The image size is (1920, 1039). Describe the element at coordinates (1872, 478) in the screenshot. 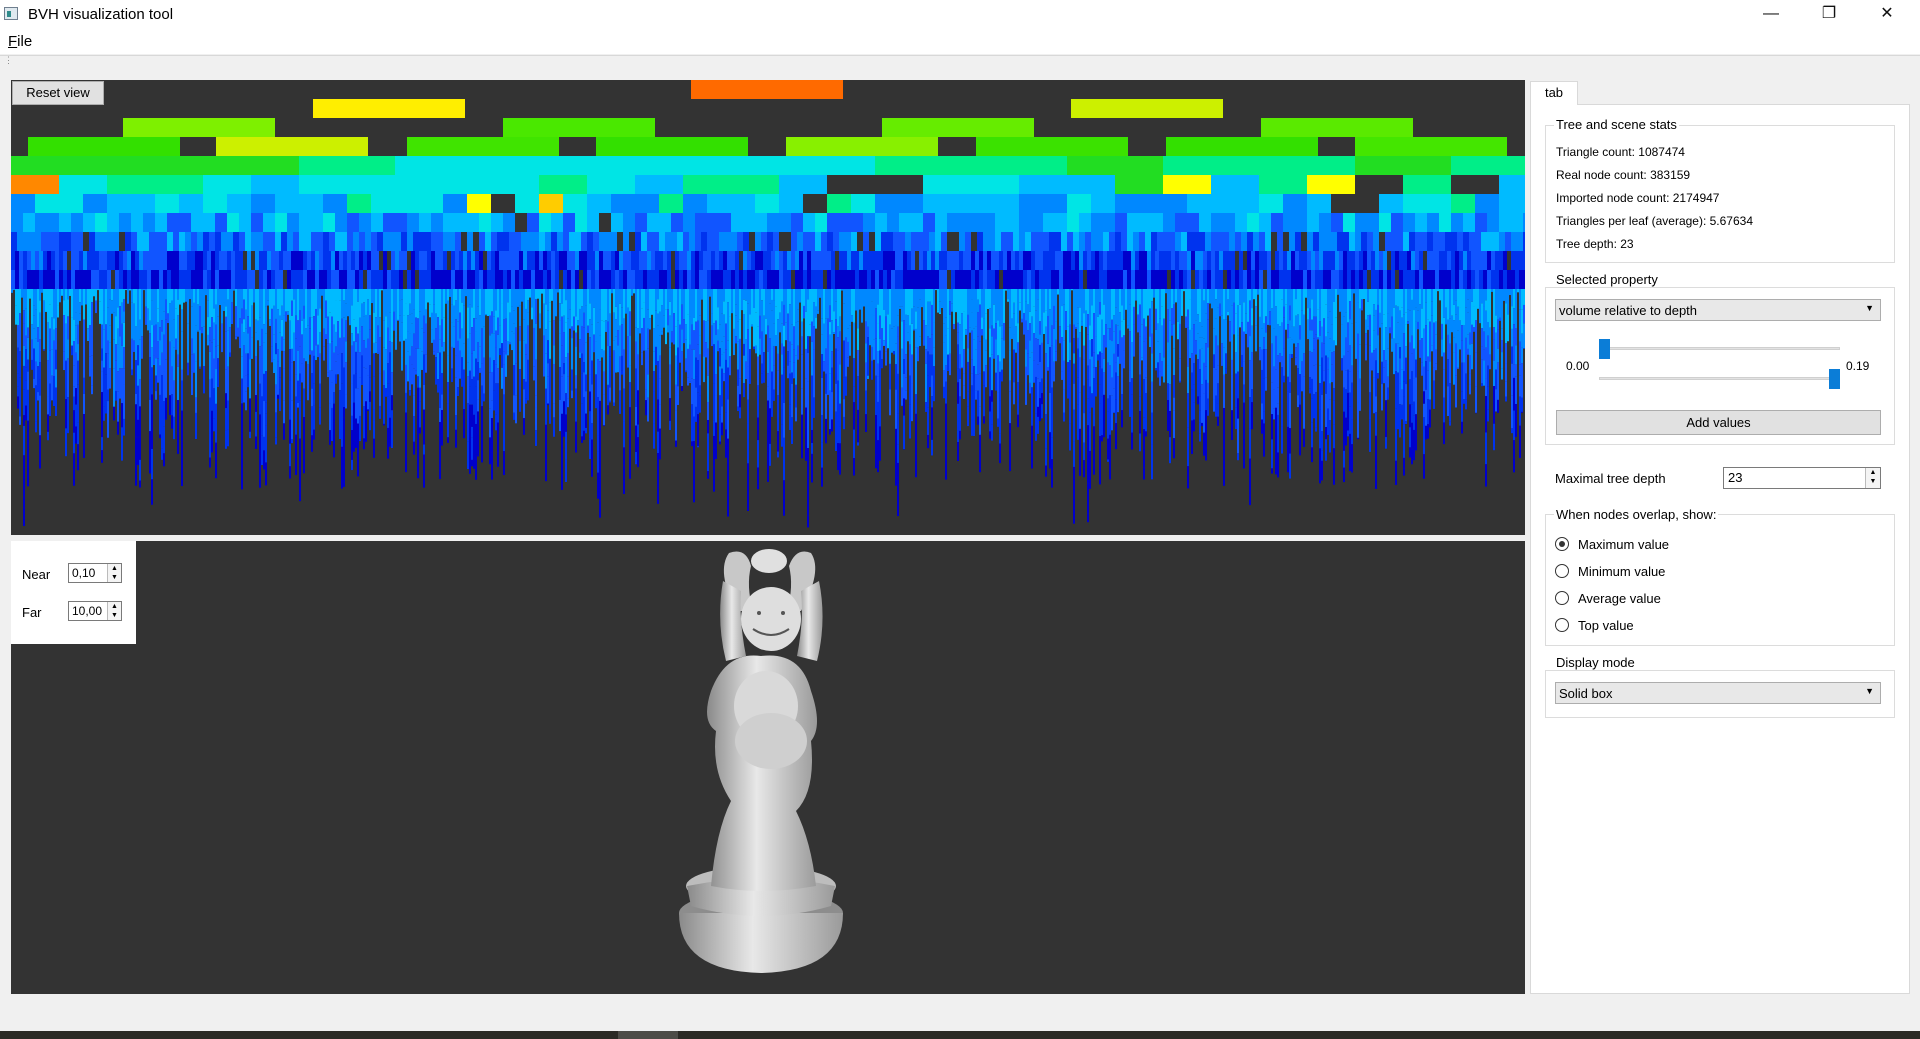

I see `max-depth-spin-arrows-icon: ▲ ▼` at that location.